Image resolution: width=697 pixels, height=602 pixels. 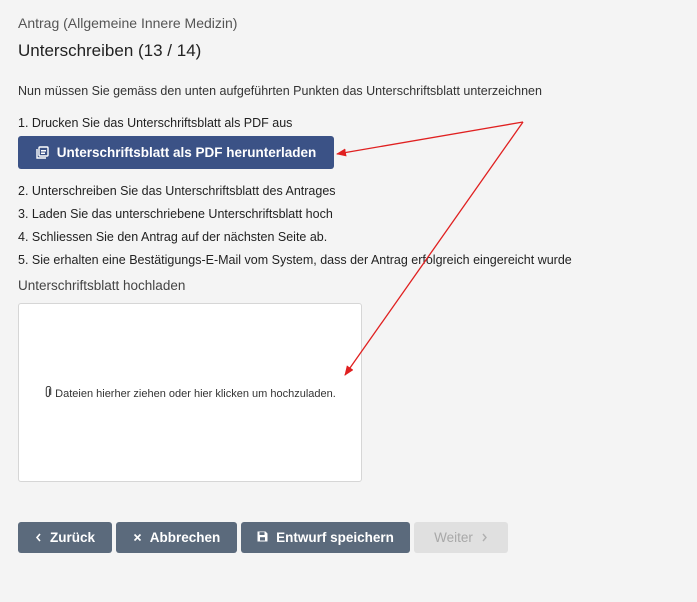 I want to click on paperclip-icon, so click(x=48, y=393).